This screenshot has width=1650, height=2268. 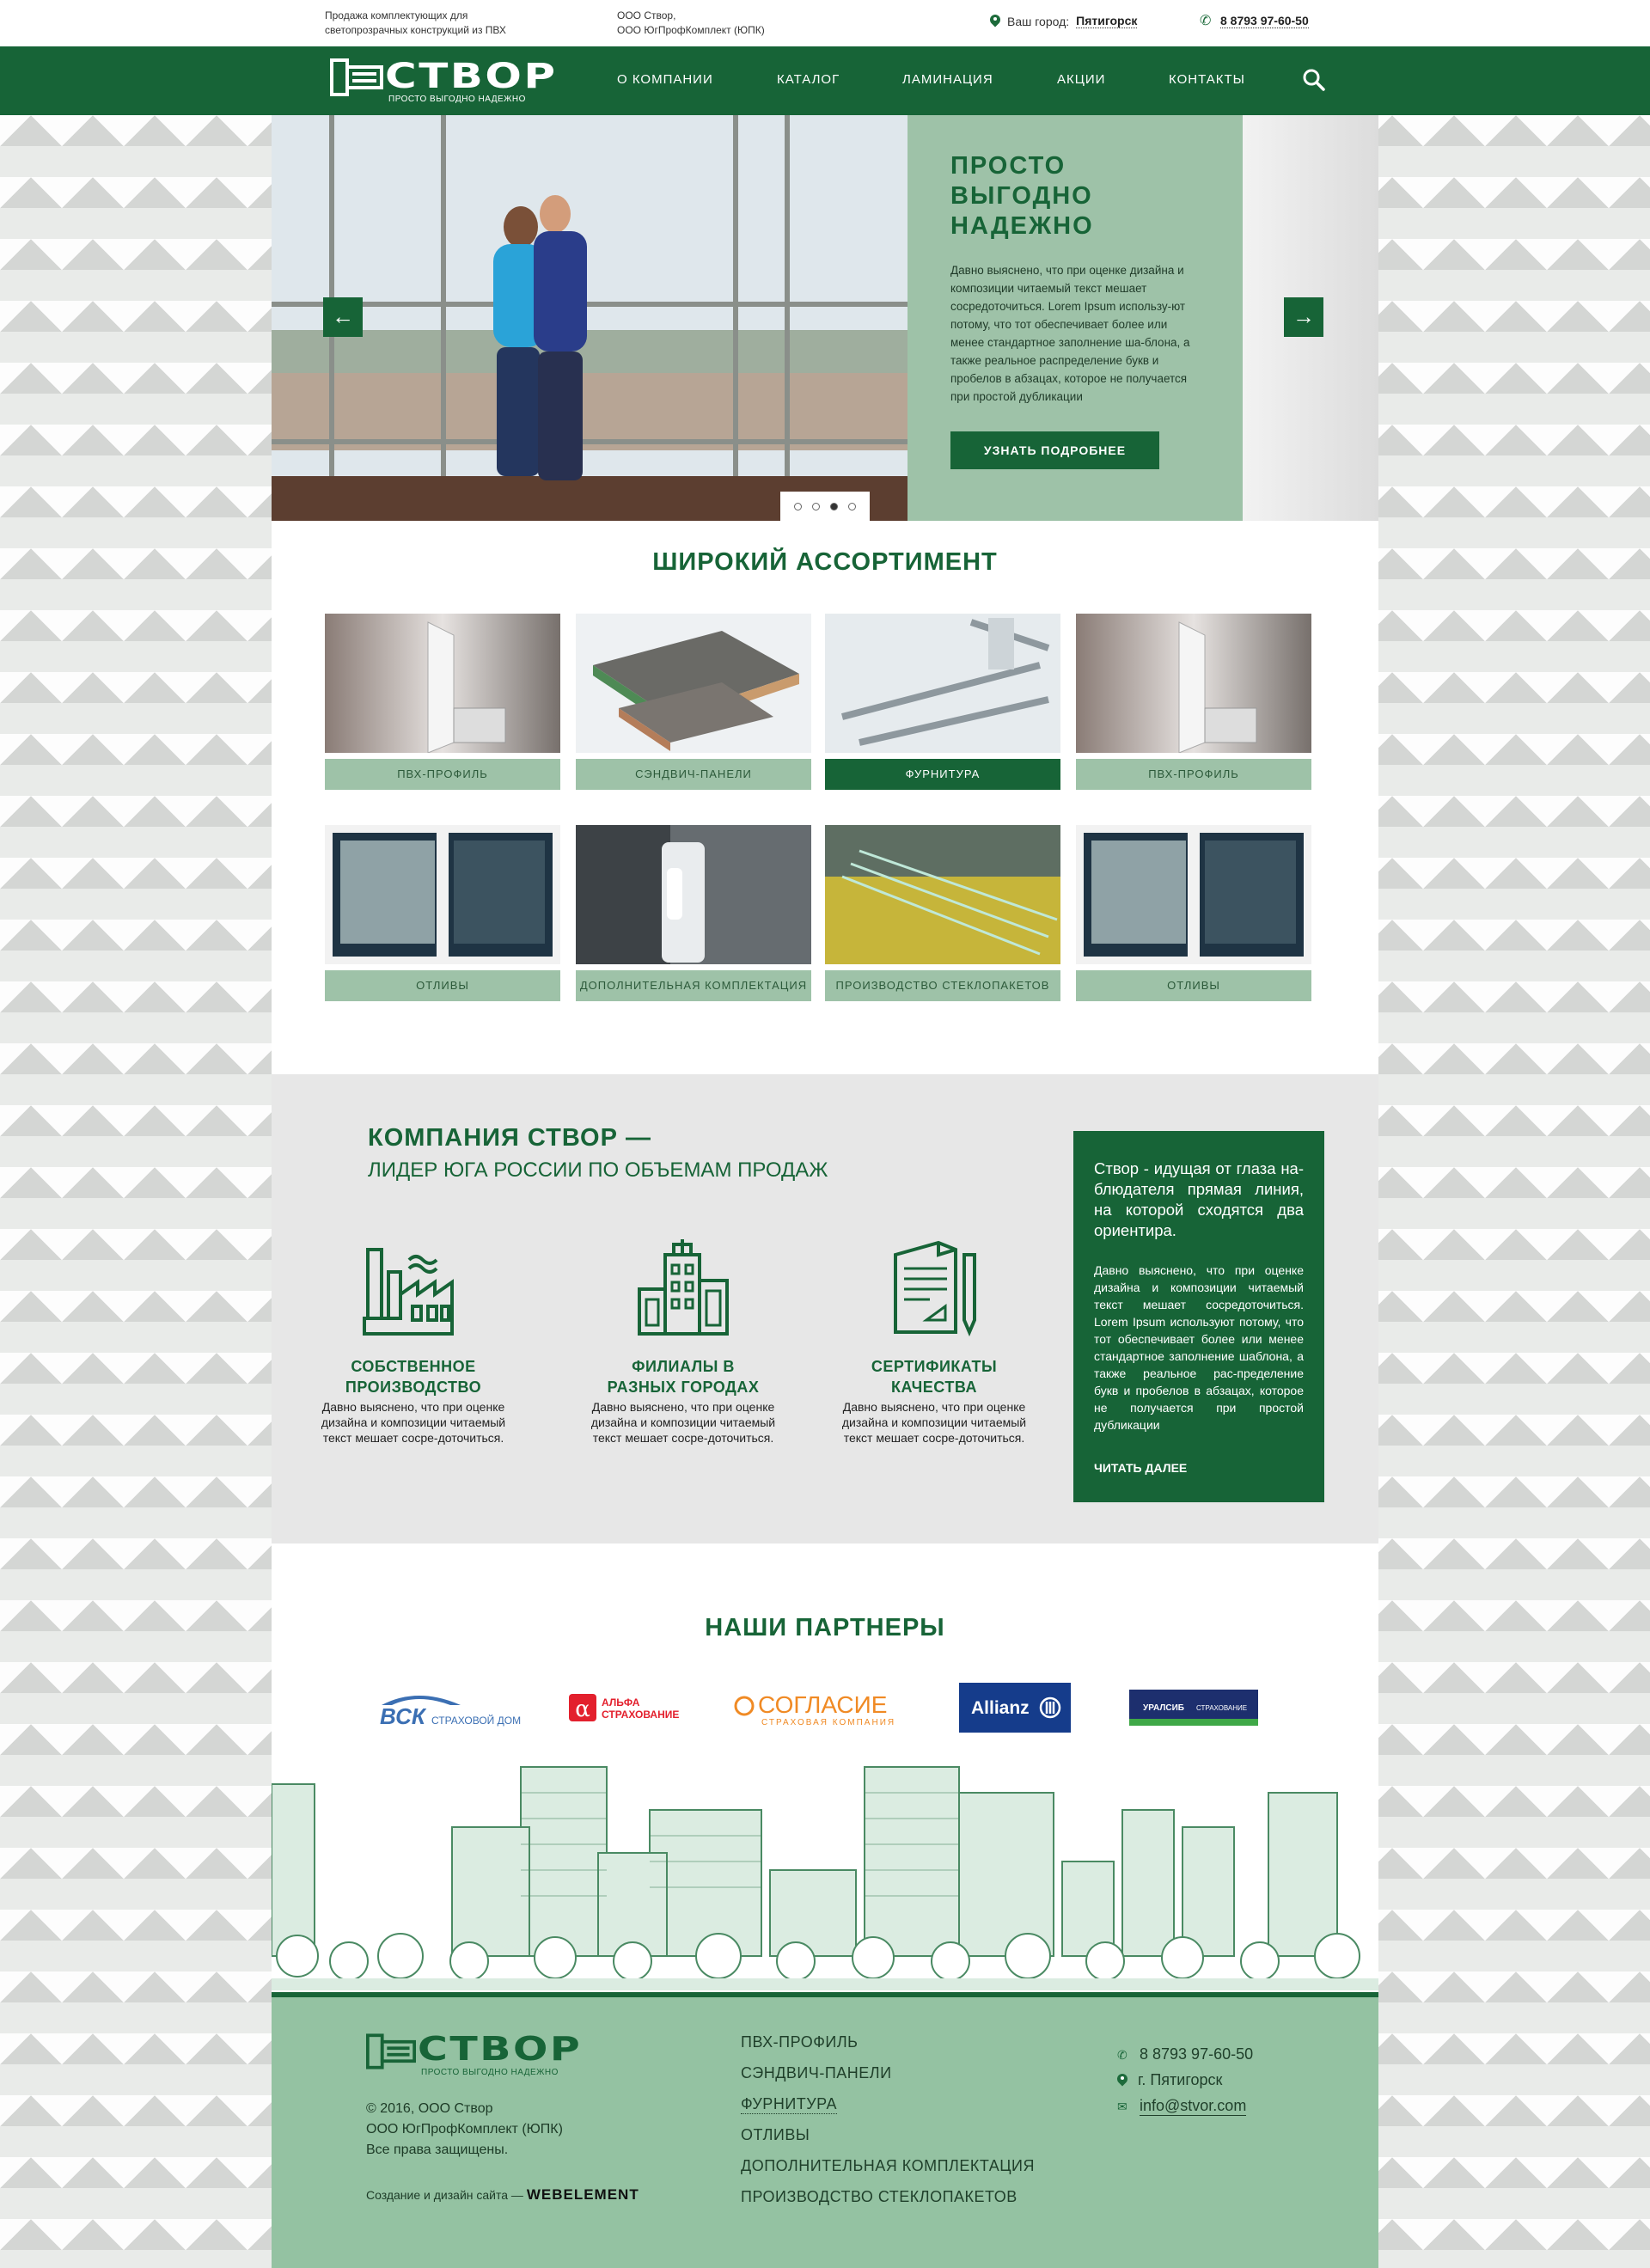 What do you see at coordinates (356, 77) in the screenshot?
I see `logo-mark-icon` at bounding box center [356, 77].